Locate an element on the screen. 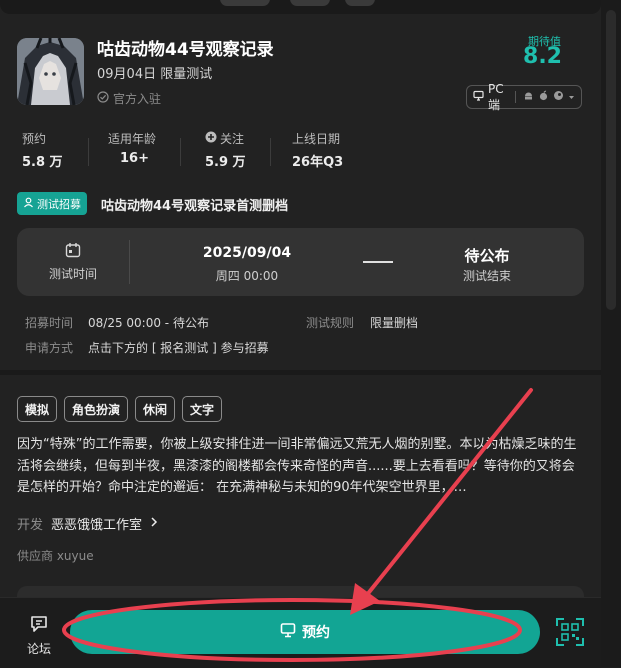  test-schedule-card: 测试时间 2025/09/04 周四 00:00 待公布 测试结束 is located at coordinates (300, 262).